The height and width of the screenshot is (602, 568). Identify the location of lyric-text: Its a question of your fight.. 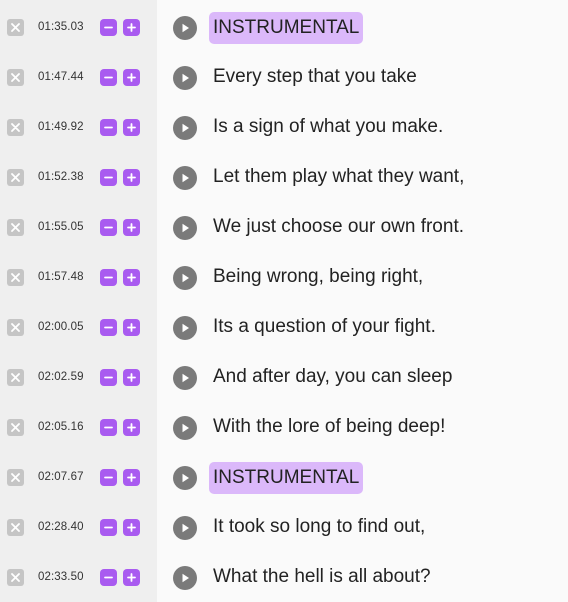
(324, 326).